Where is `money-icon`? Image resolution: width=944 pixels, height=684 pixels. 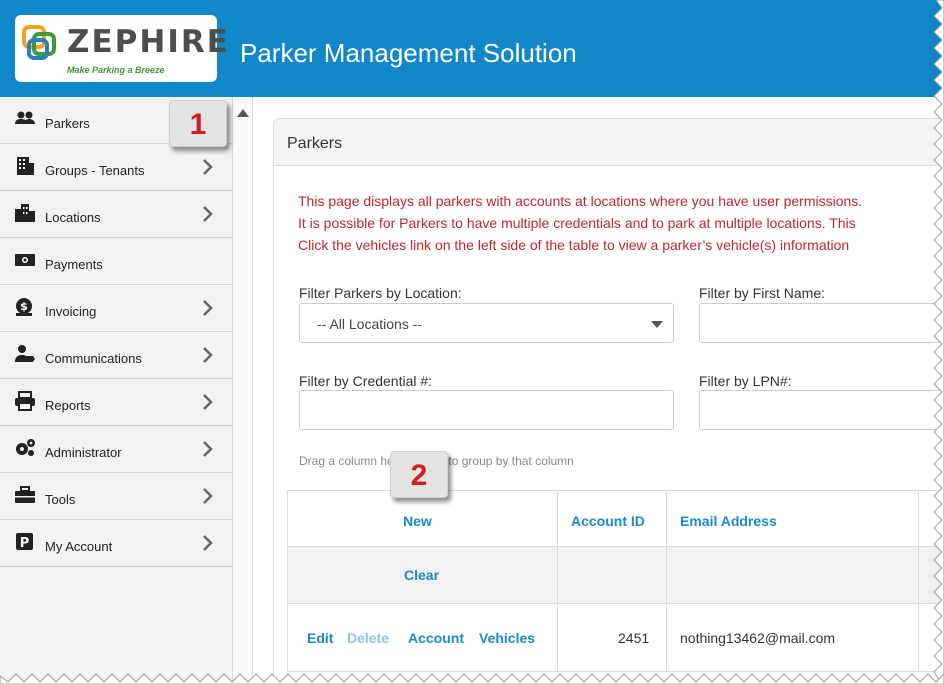 money-icon is located at coordinates (25, 260).